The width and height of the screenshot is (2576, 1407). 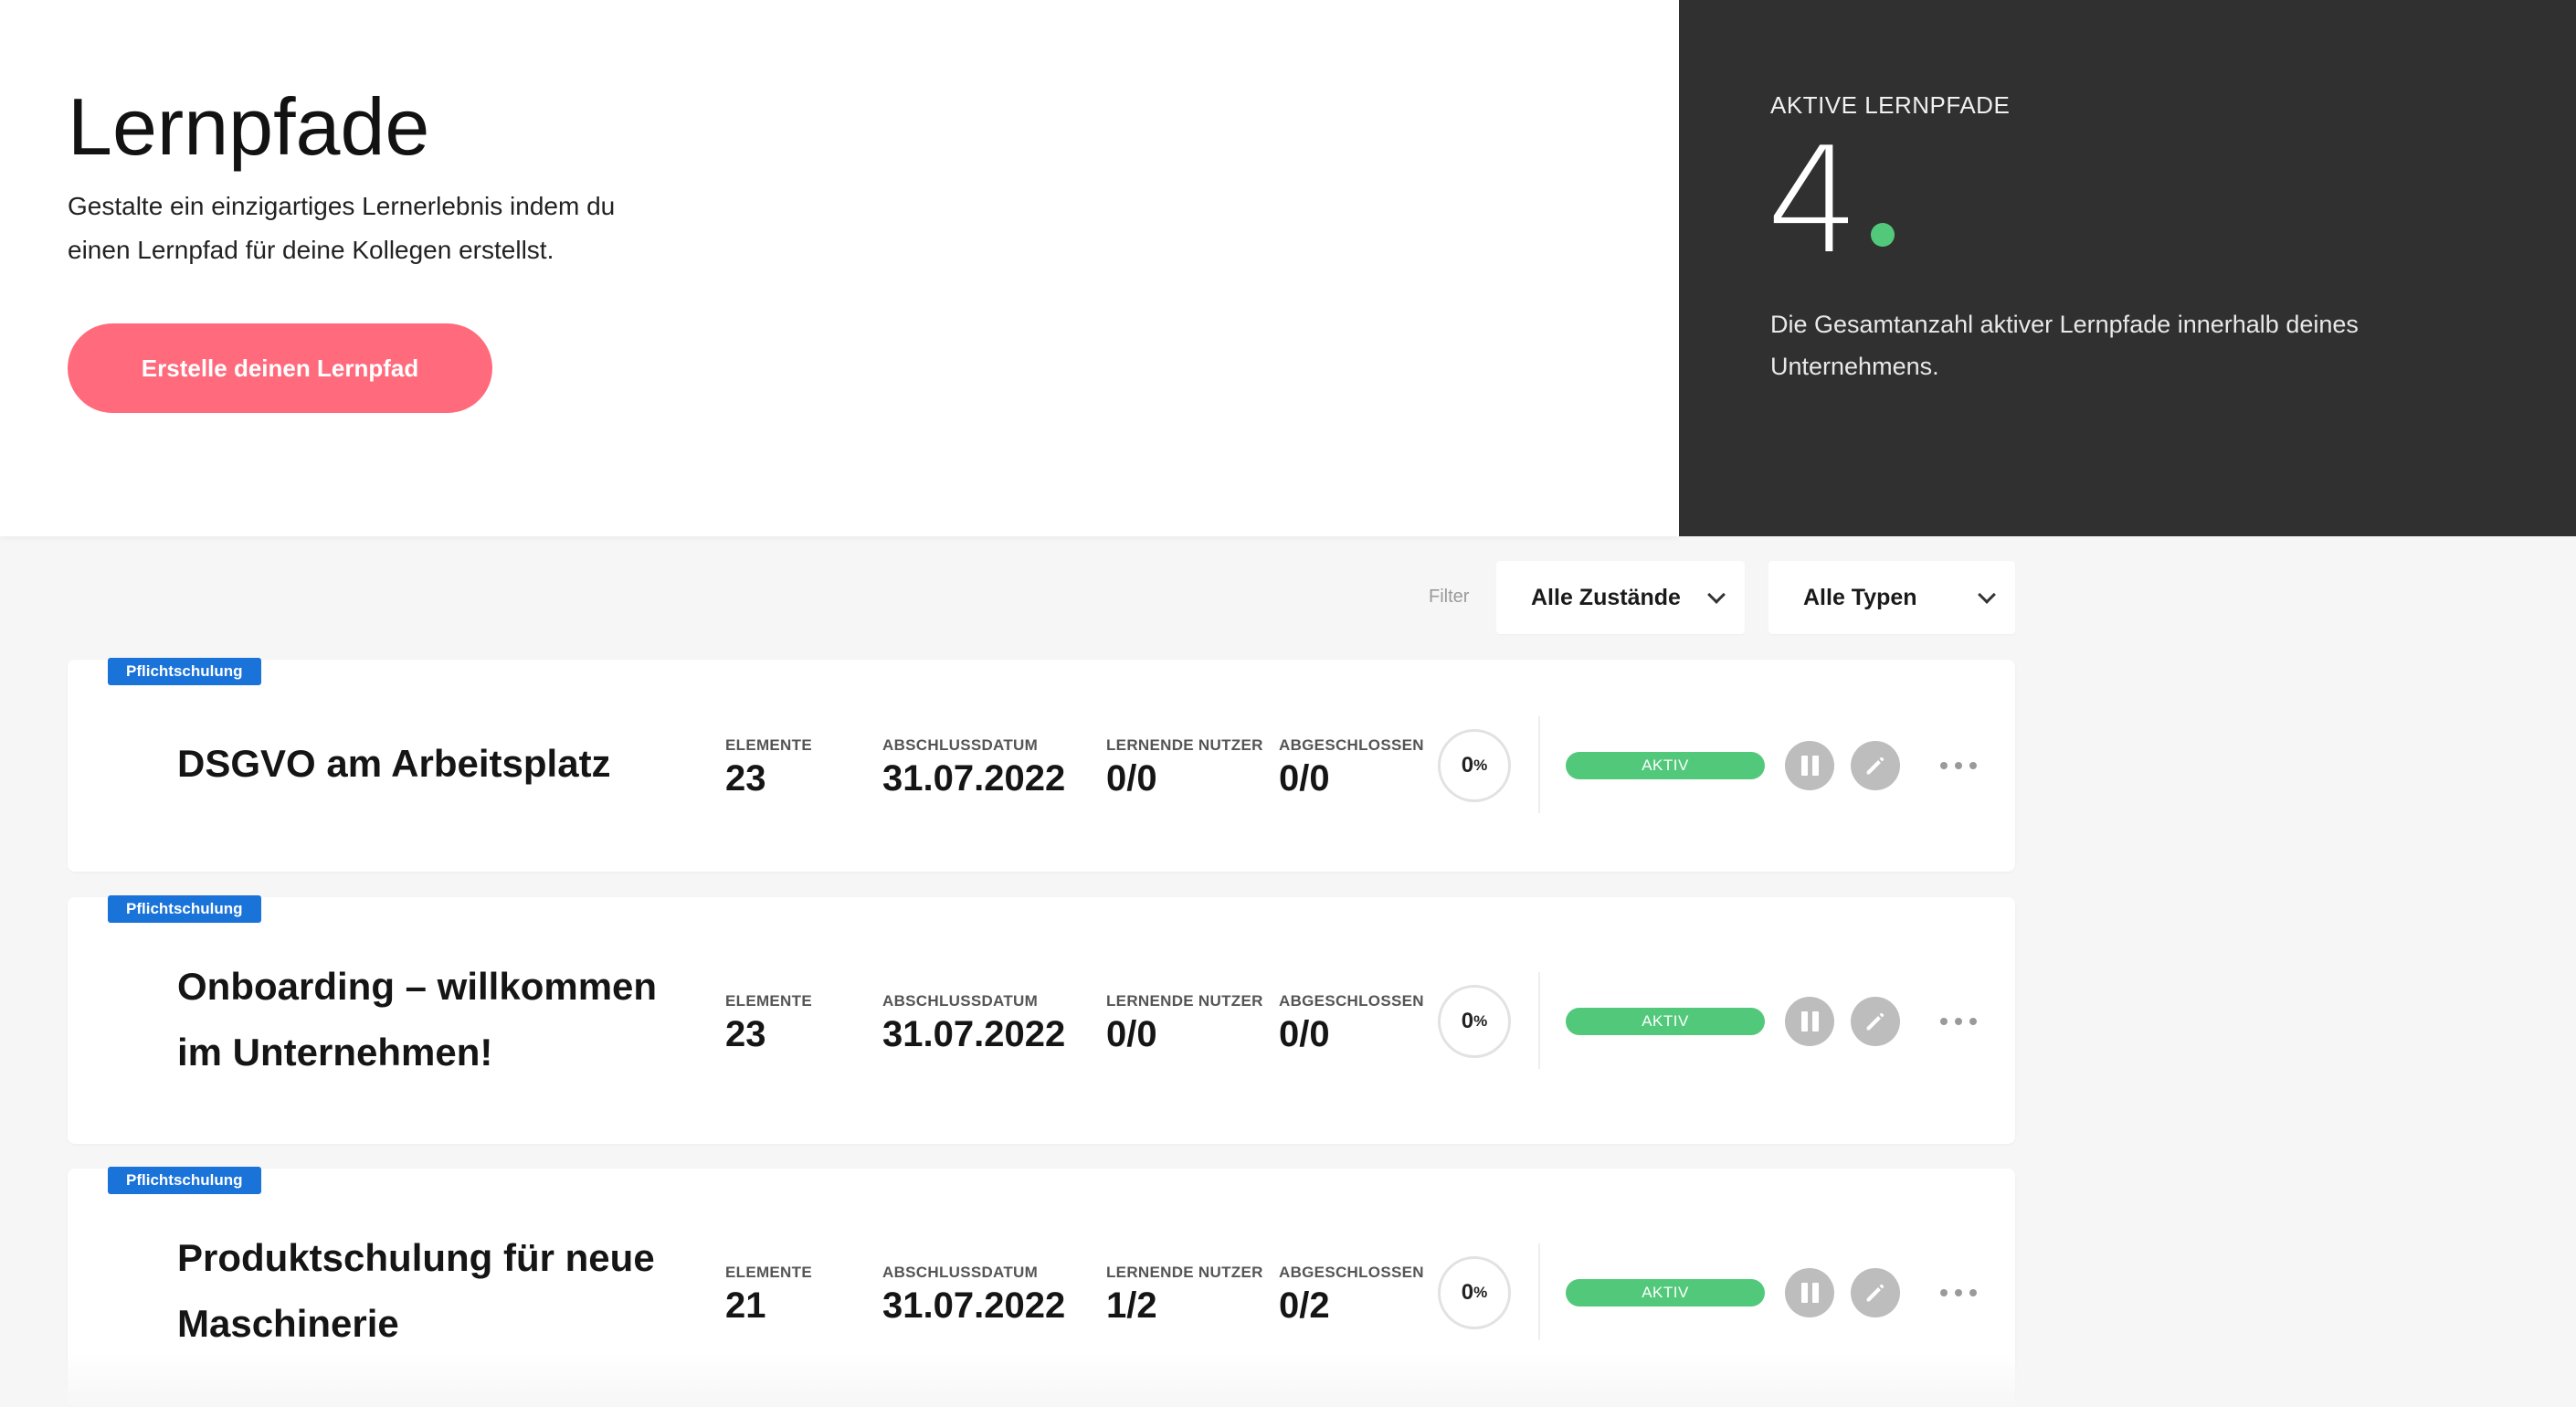 I want to click on learning-path-title-line-2: im Unternehmen!, so click(x=335, y=1052).